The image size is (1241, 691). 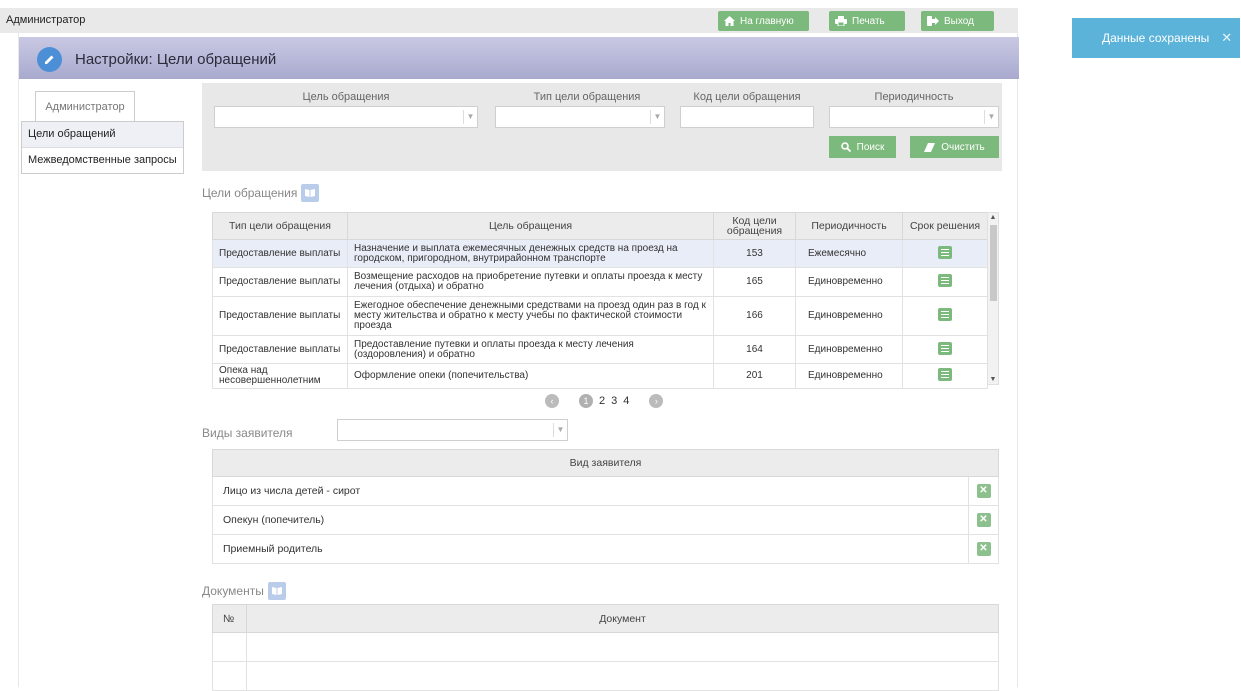 What do you see at coordinates (754, 253) in the screenshot?
I see `cell-code: 153` at bounding box center [754, 253].